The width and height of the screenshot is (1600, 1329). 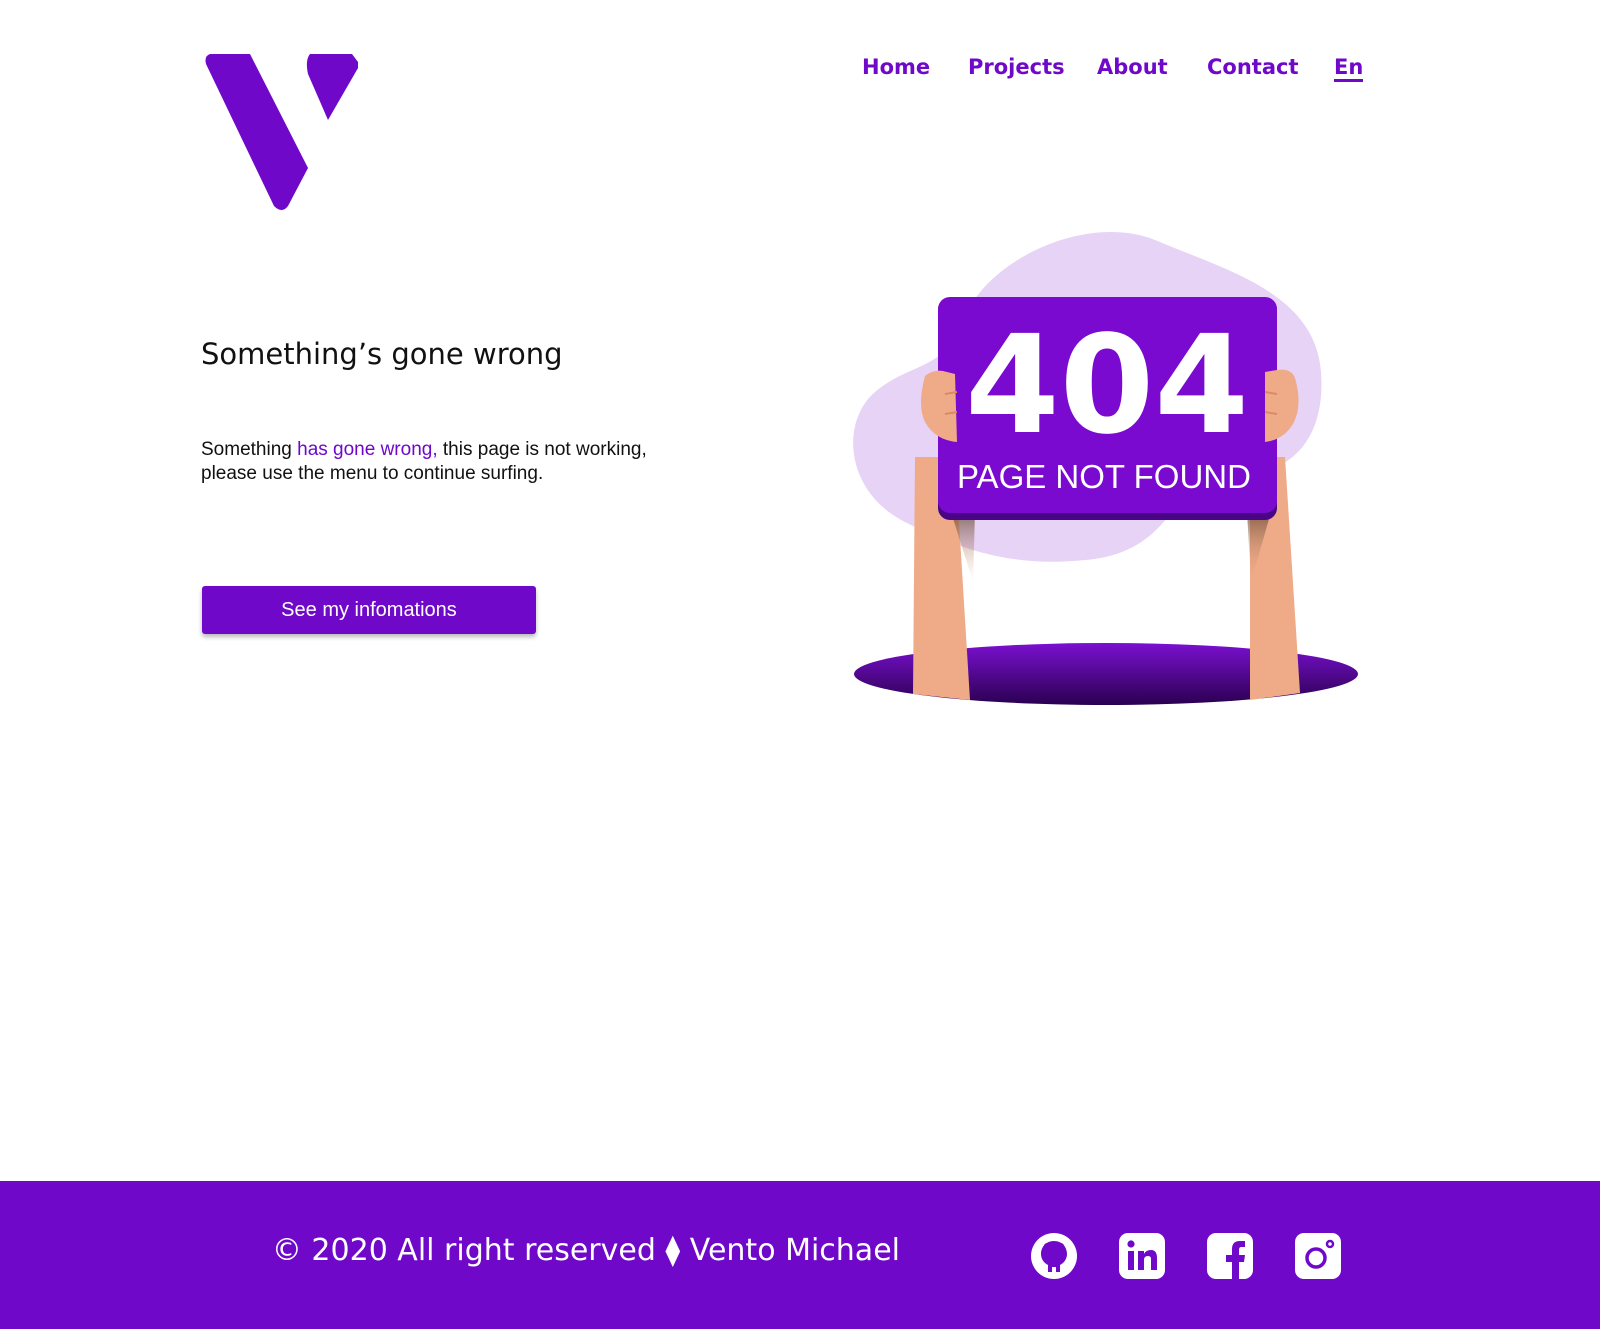 I want to click on page-title: Something’s gone wrong, so click(x=382, y=354).